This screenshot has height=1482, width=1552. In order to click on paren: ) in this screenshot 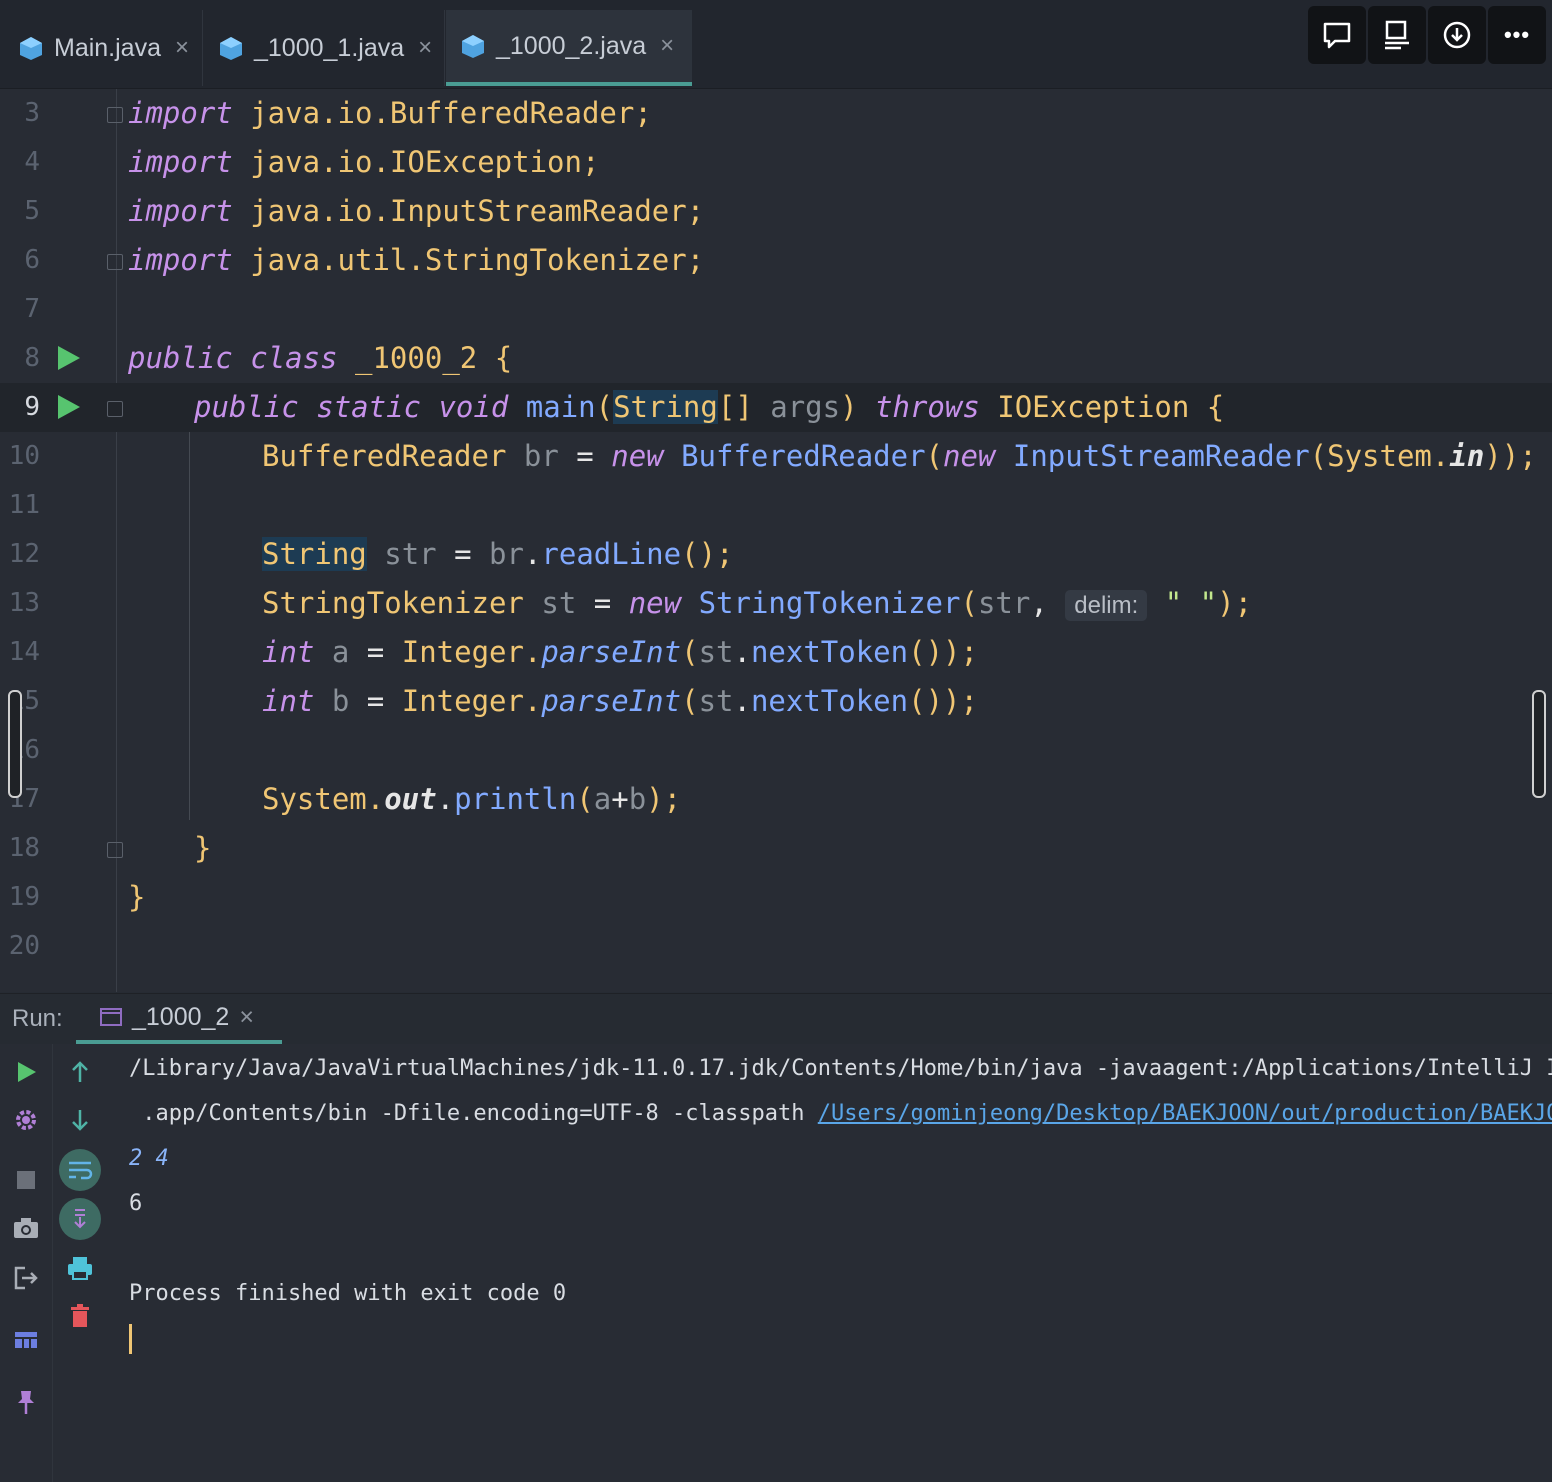, I will do `click(849, 407)`.